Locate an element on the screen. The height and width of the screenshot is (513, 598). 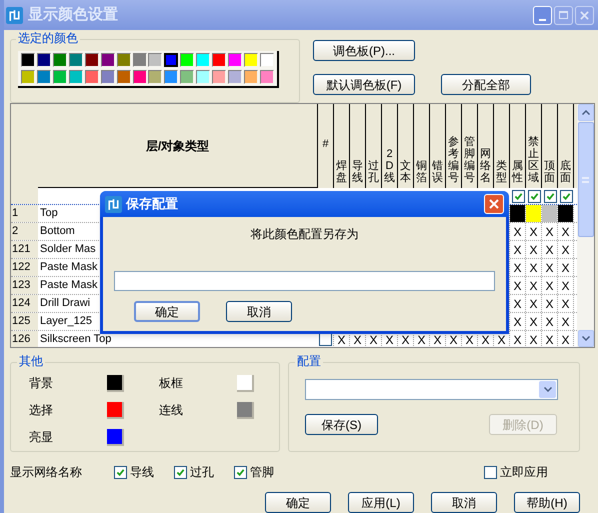
checkbox-label: 导线 is located at coordinates (142, 472).